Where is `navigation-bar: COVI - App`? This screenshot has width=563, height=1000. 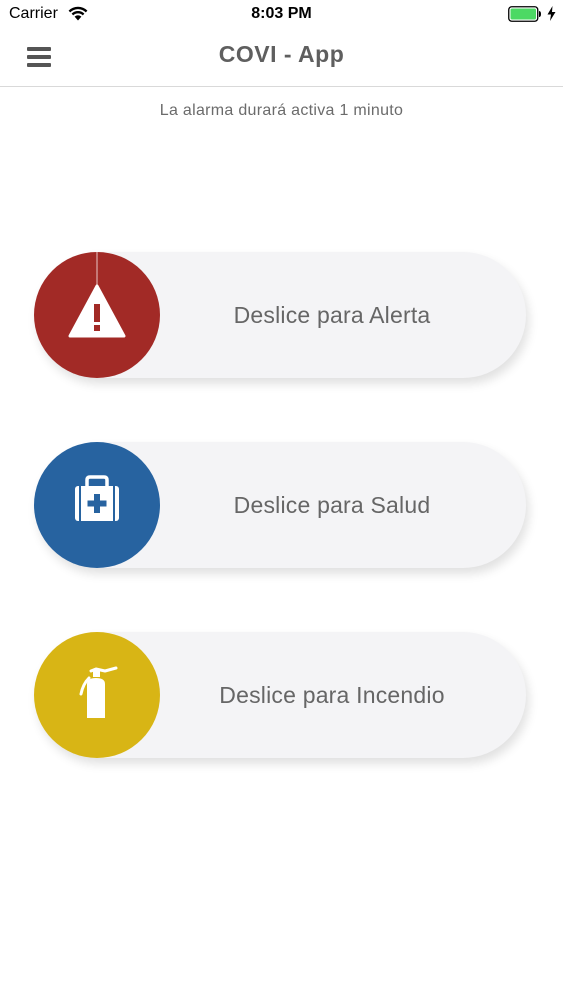
navigation-bar: COVI - App is located at coordinates (281, 58).